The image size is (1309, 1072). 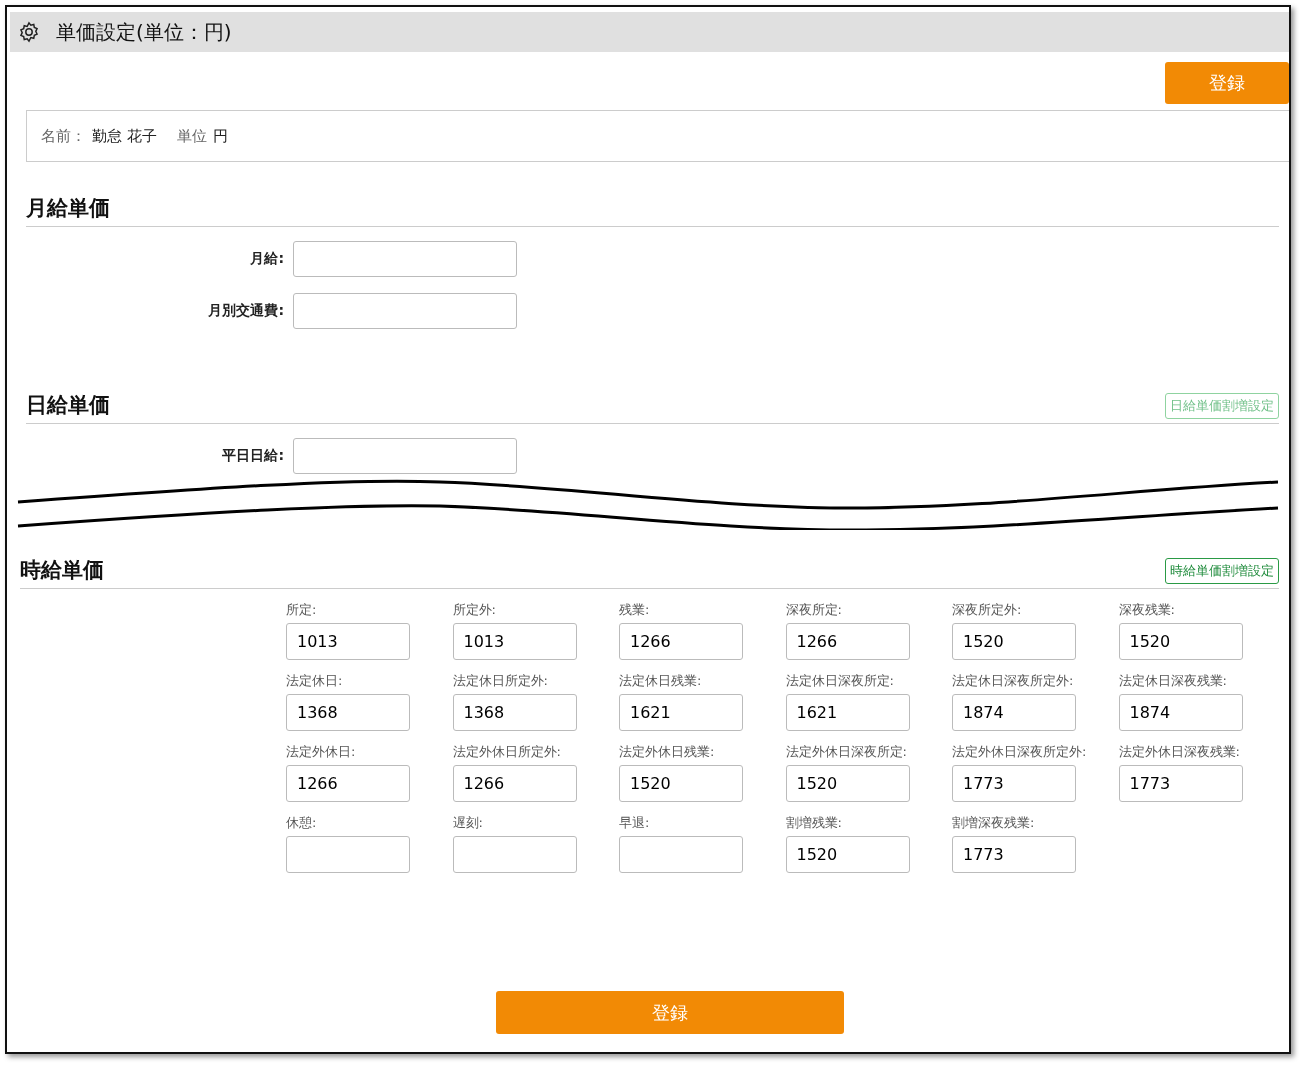 I want to click on field-label: 法定休日深夜残業:, so click(x=1173, y=681).